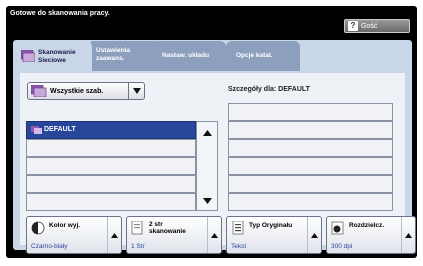 The image size is (423, 266). I want to click on resolution-button: Rozdzielcz. 300 dpi, so click(371, 235).